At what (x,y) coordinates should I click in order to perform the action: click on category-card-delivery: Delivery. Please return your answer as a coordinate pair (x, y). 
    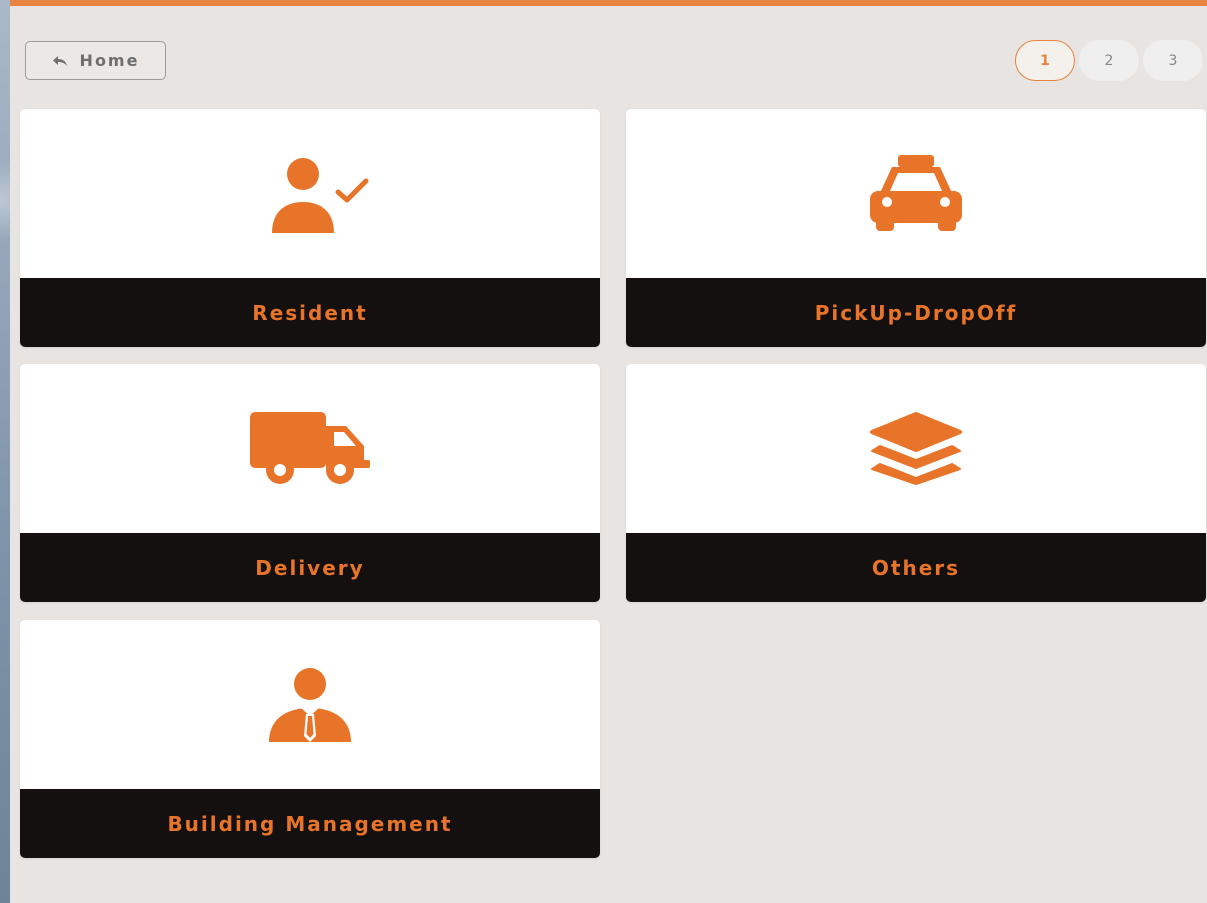
    Looking at the image, I should click on (310, 483).